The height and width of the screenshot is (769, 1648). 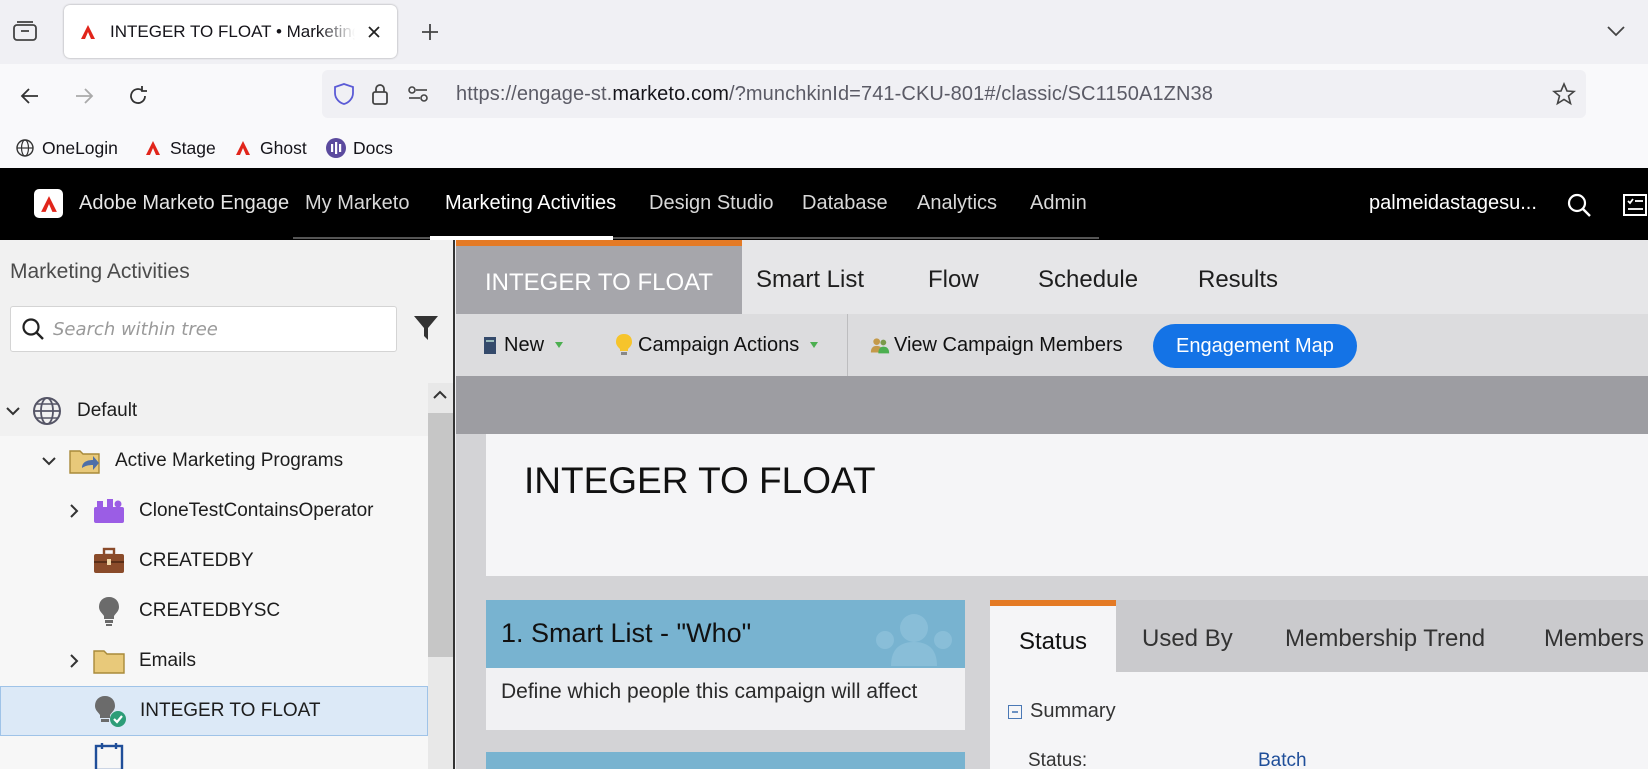 I want to click on tab-results: Results, so click(x=1238, y=277).